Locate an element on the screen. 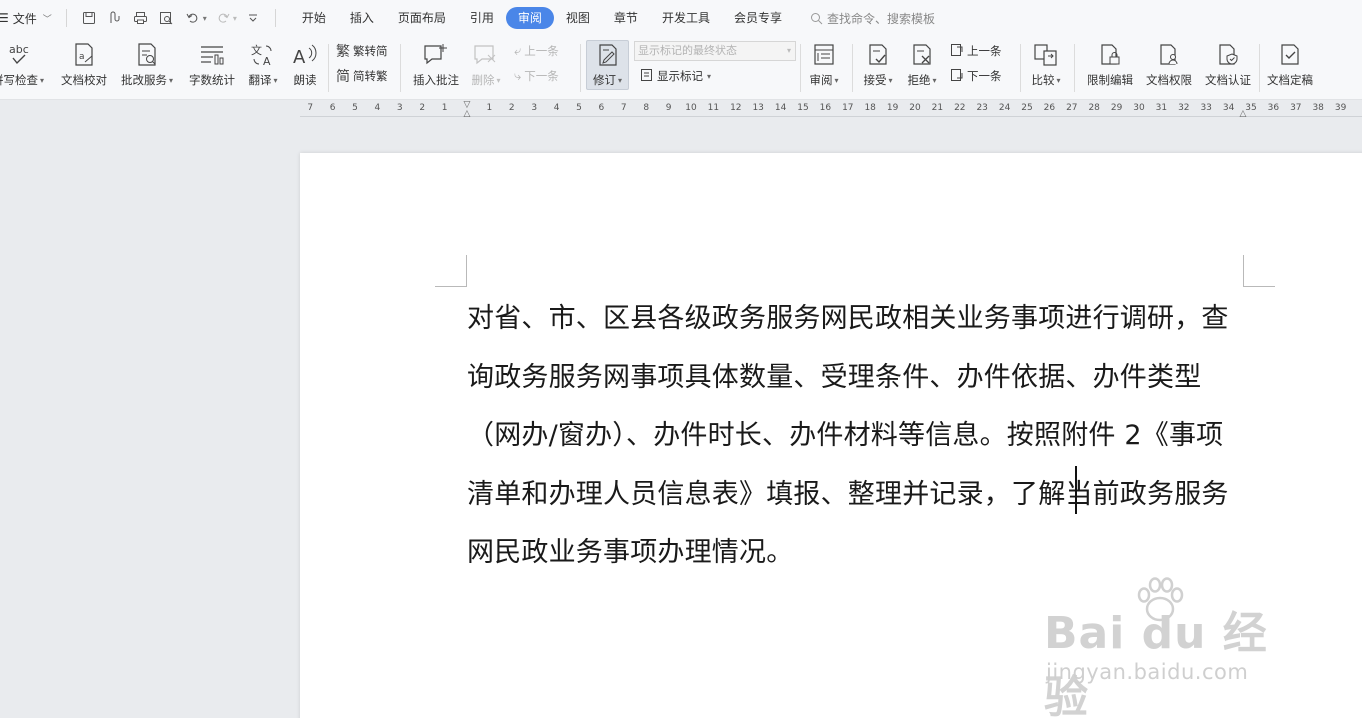  insert-comment-label: 插入批注 is located at coordinates (436, 80).